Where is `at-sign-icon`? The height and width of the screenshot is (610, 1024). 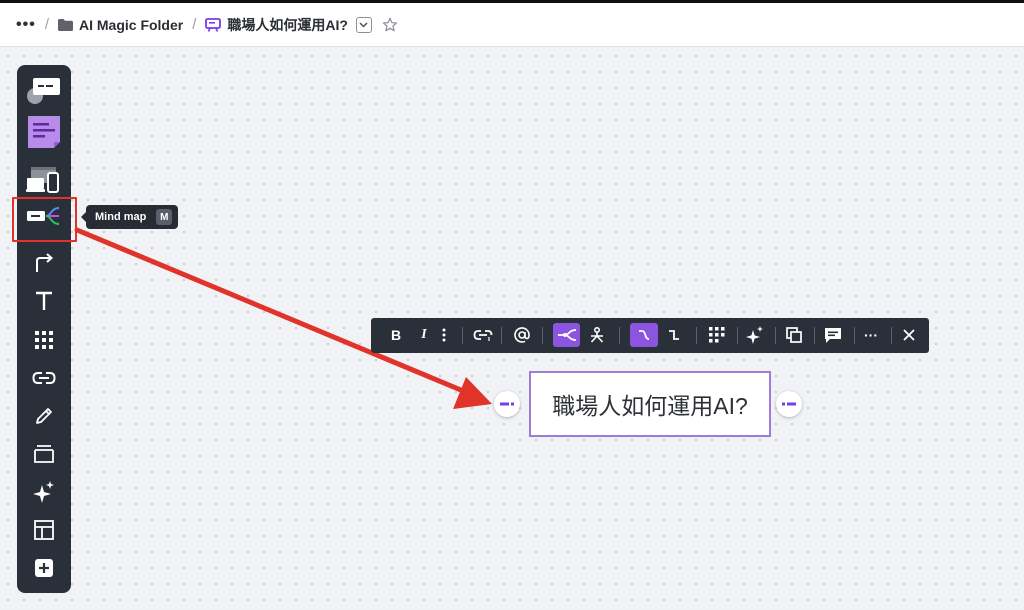
at-sign-icon is located at coordinates (522, 335).